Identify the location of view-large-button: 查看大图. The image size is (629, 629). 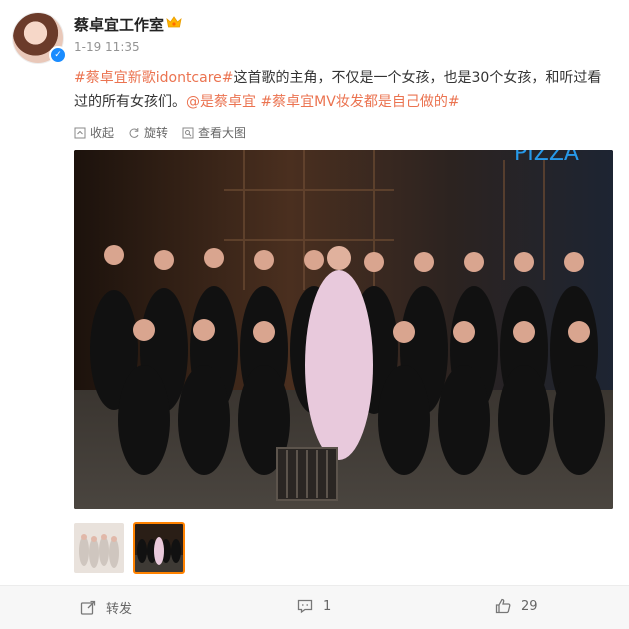
(214, 132).